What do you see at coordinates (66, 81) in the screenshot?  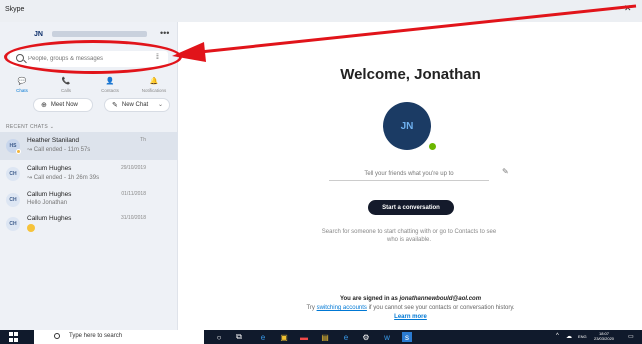 I see `phone-icon: 📞` at bounding box center [66, 81].